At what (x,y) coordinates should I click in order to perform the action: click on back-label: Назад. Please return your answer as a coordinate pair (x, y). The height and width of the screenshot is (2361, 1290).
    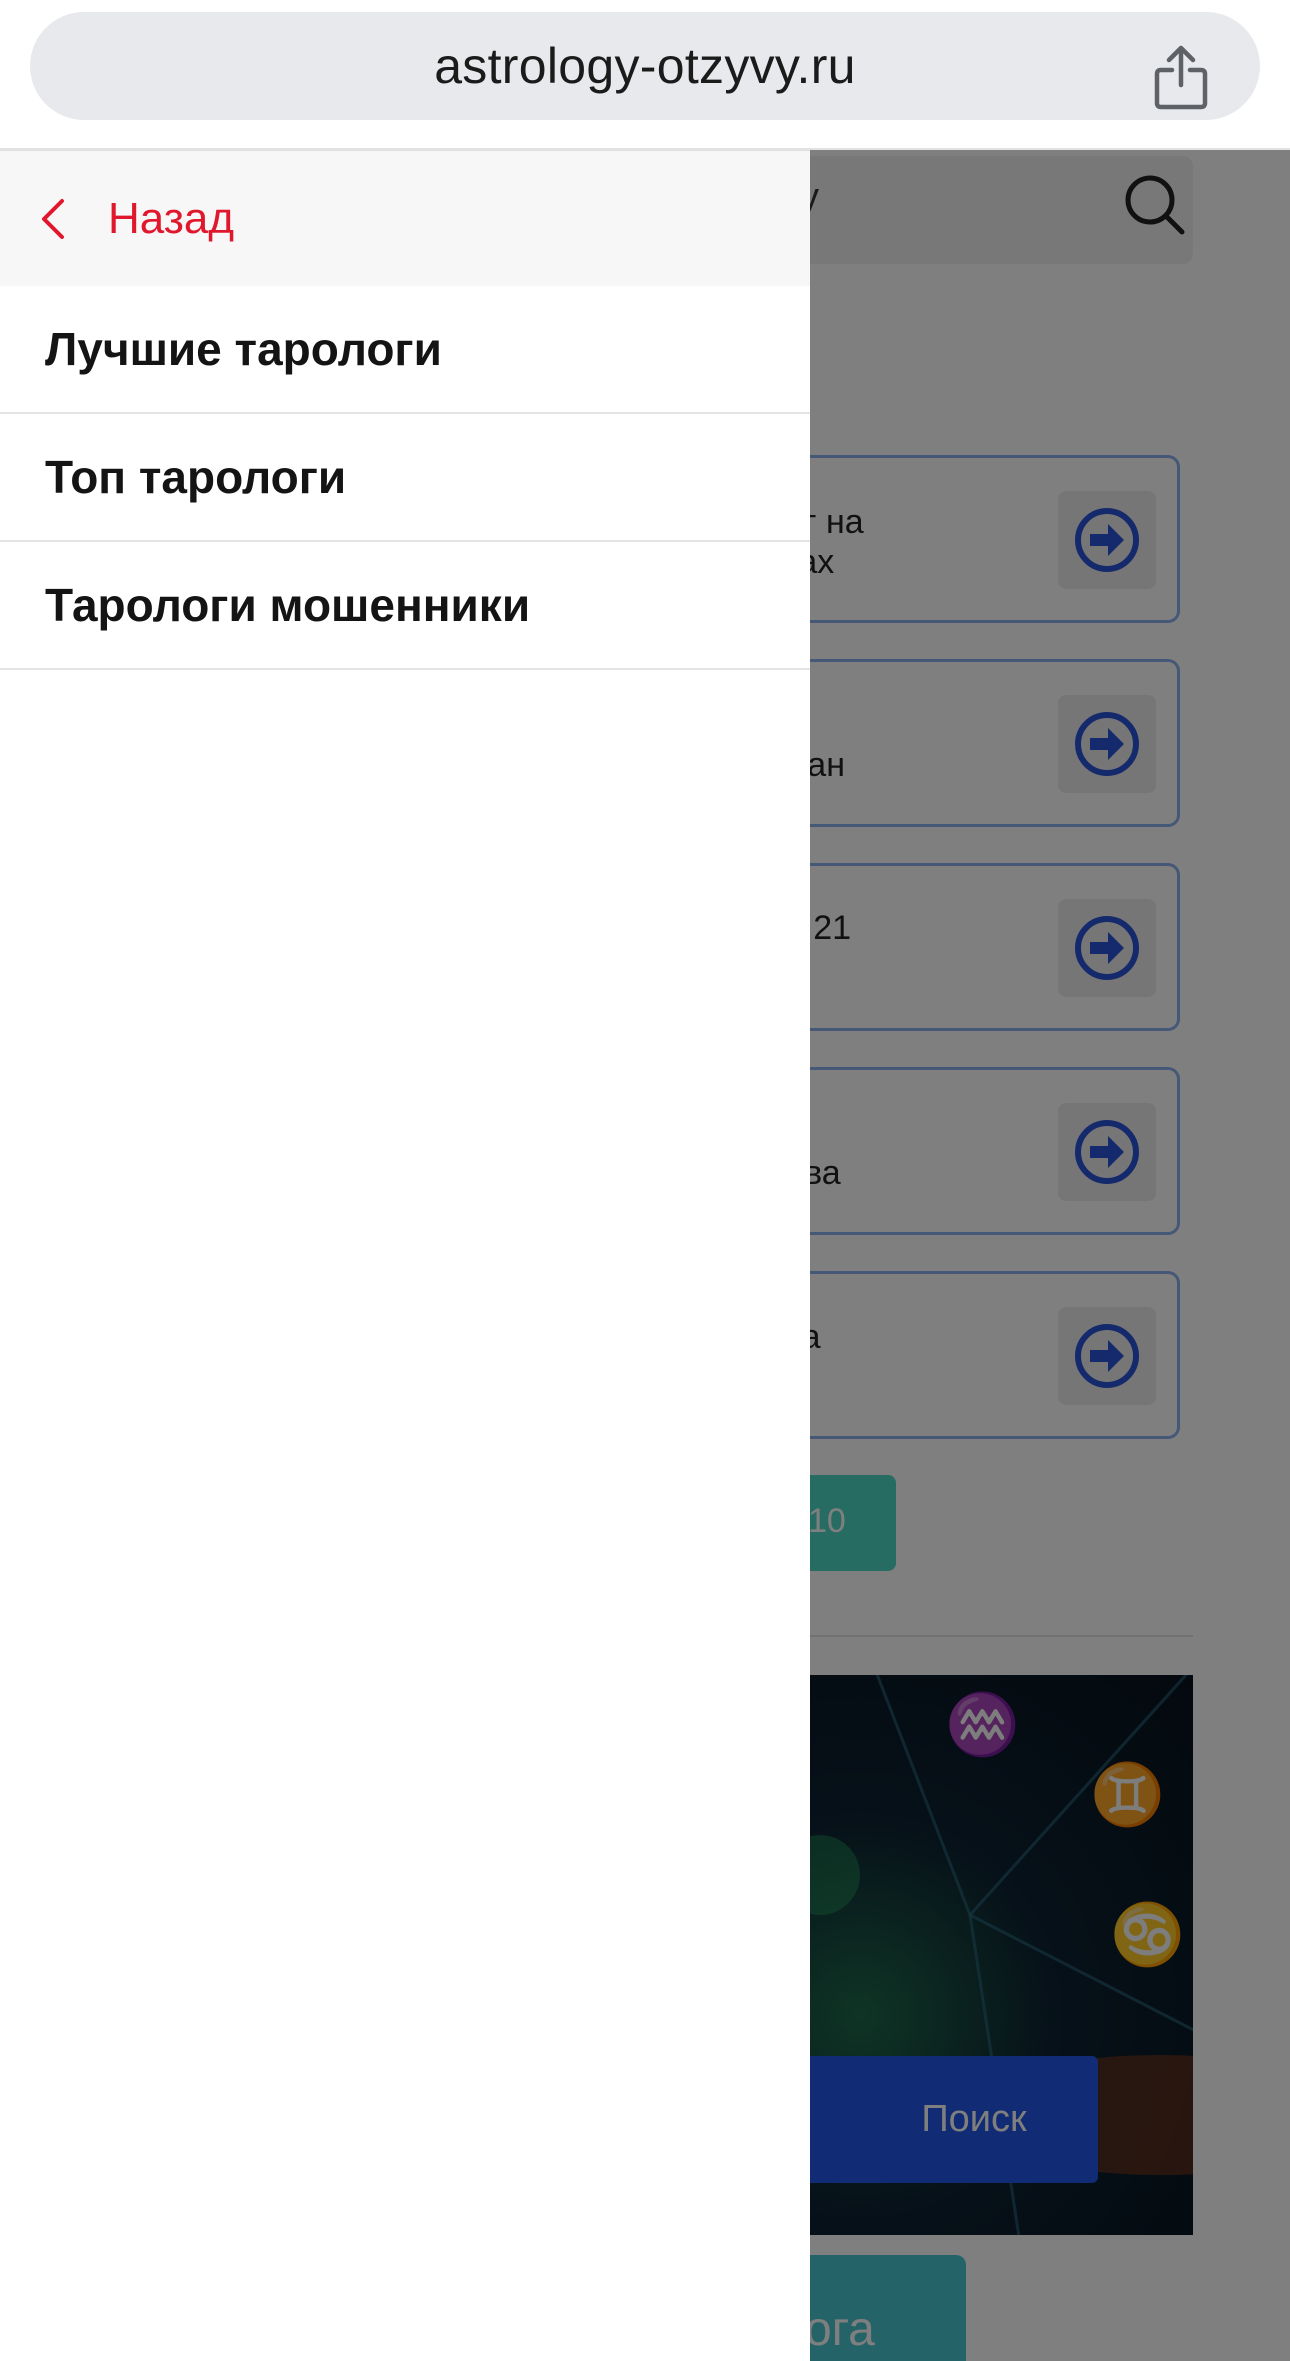
    Looking at the image, I should click on (171, 218).